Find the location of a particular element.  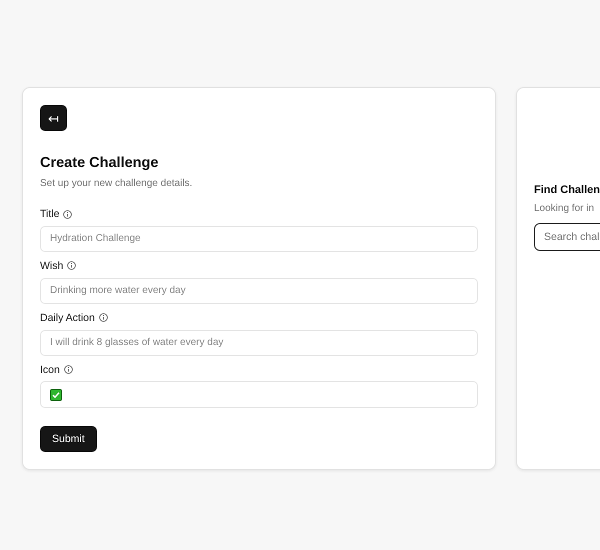

icon-field is located at coordinates (259, 394).